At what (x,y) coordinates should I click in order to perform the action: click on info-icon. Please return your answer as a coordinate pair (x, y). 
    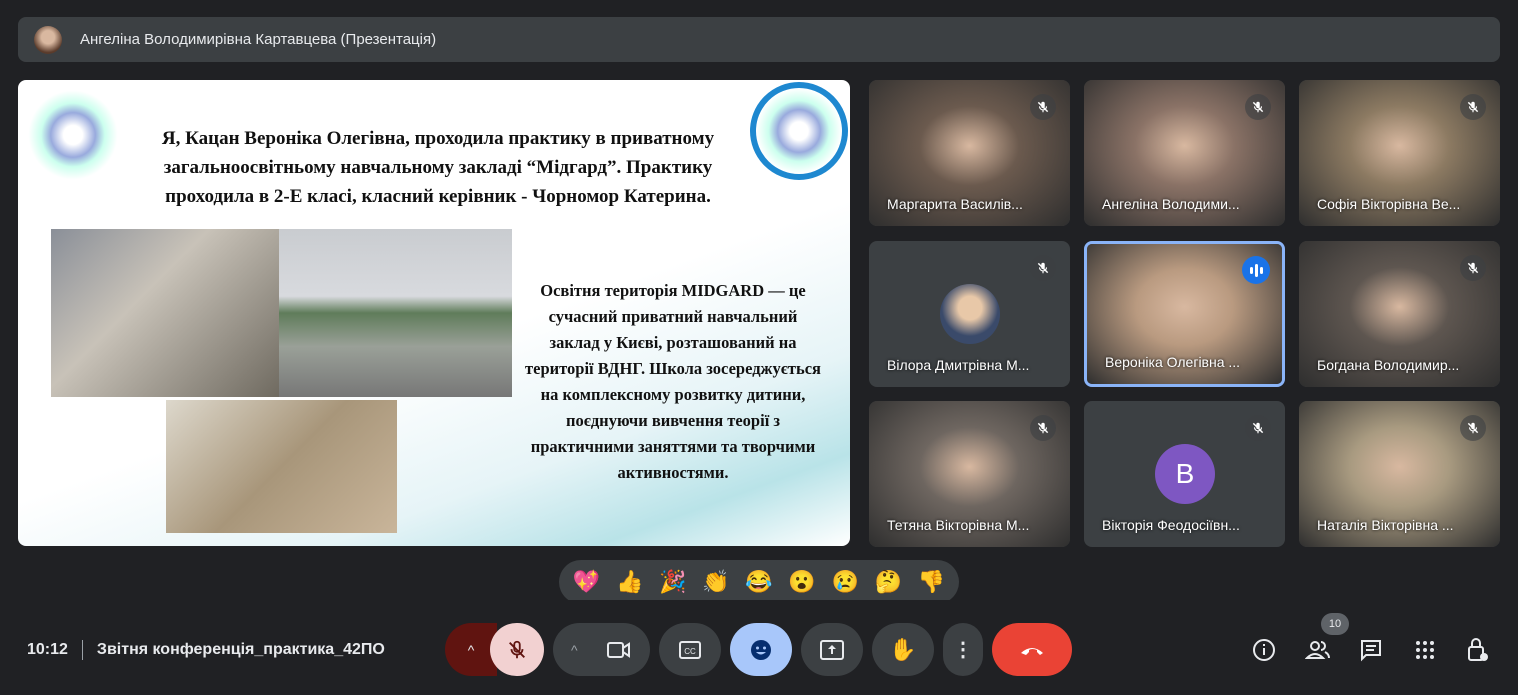
    Looking at the image, I should click on (1264, 650).